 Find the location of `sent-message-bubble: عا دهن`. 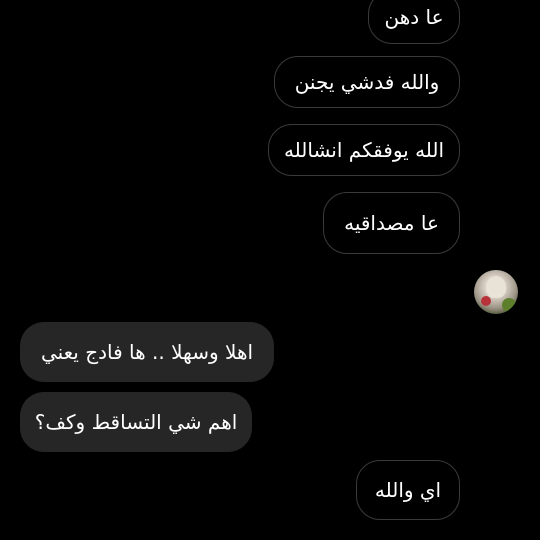

sent-message-bubble: عا دهن is located at coordinates (414, 22).